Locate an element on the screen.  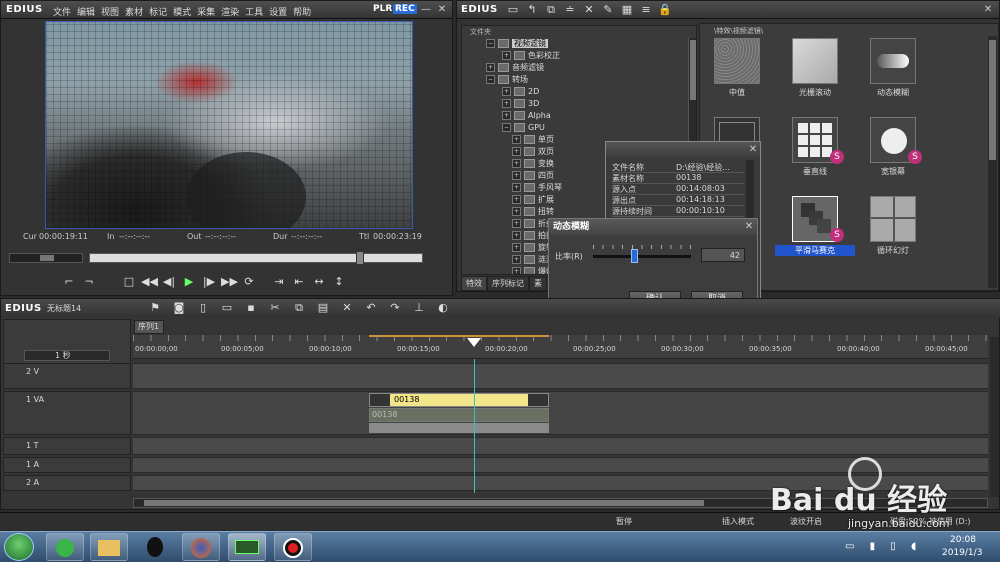
tab-effects: 特效 is located at coordinates (474, 283).